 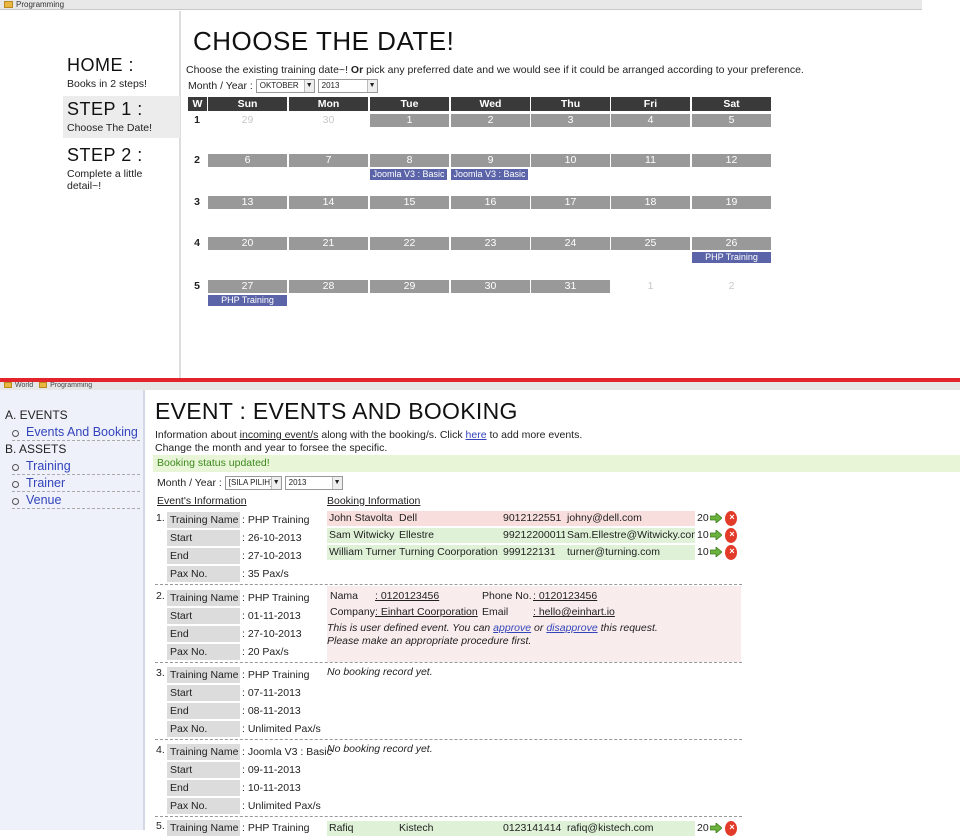 What do you see at coordinates (107, 84) in the screenshot?
I see `step-subtitle: Books in 2 steps!` at bounding box center [107, 84].